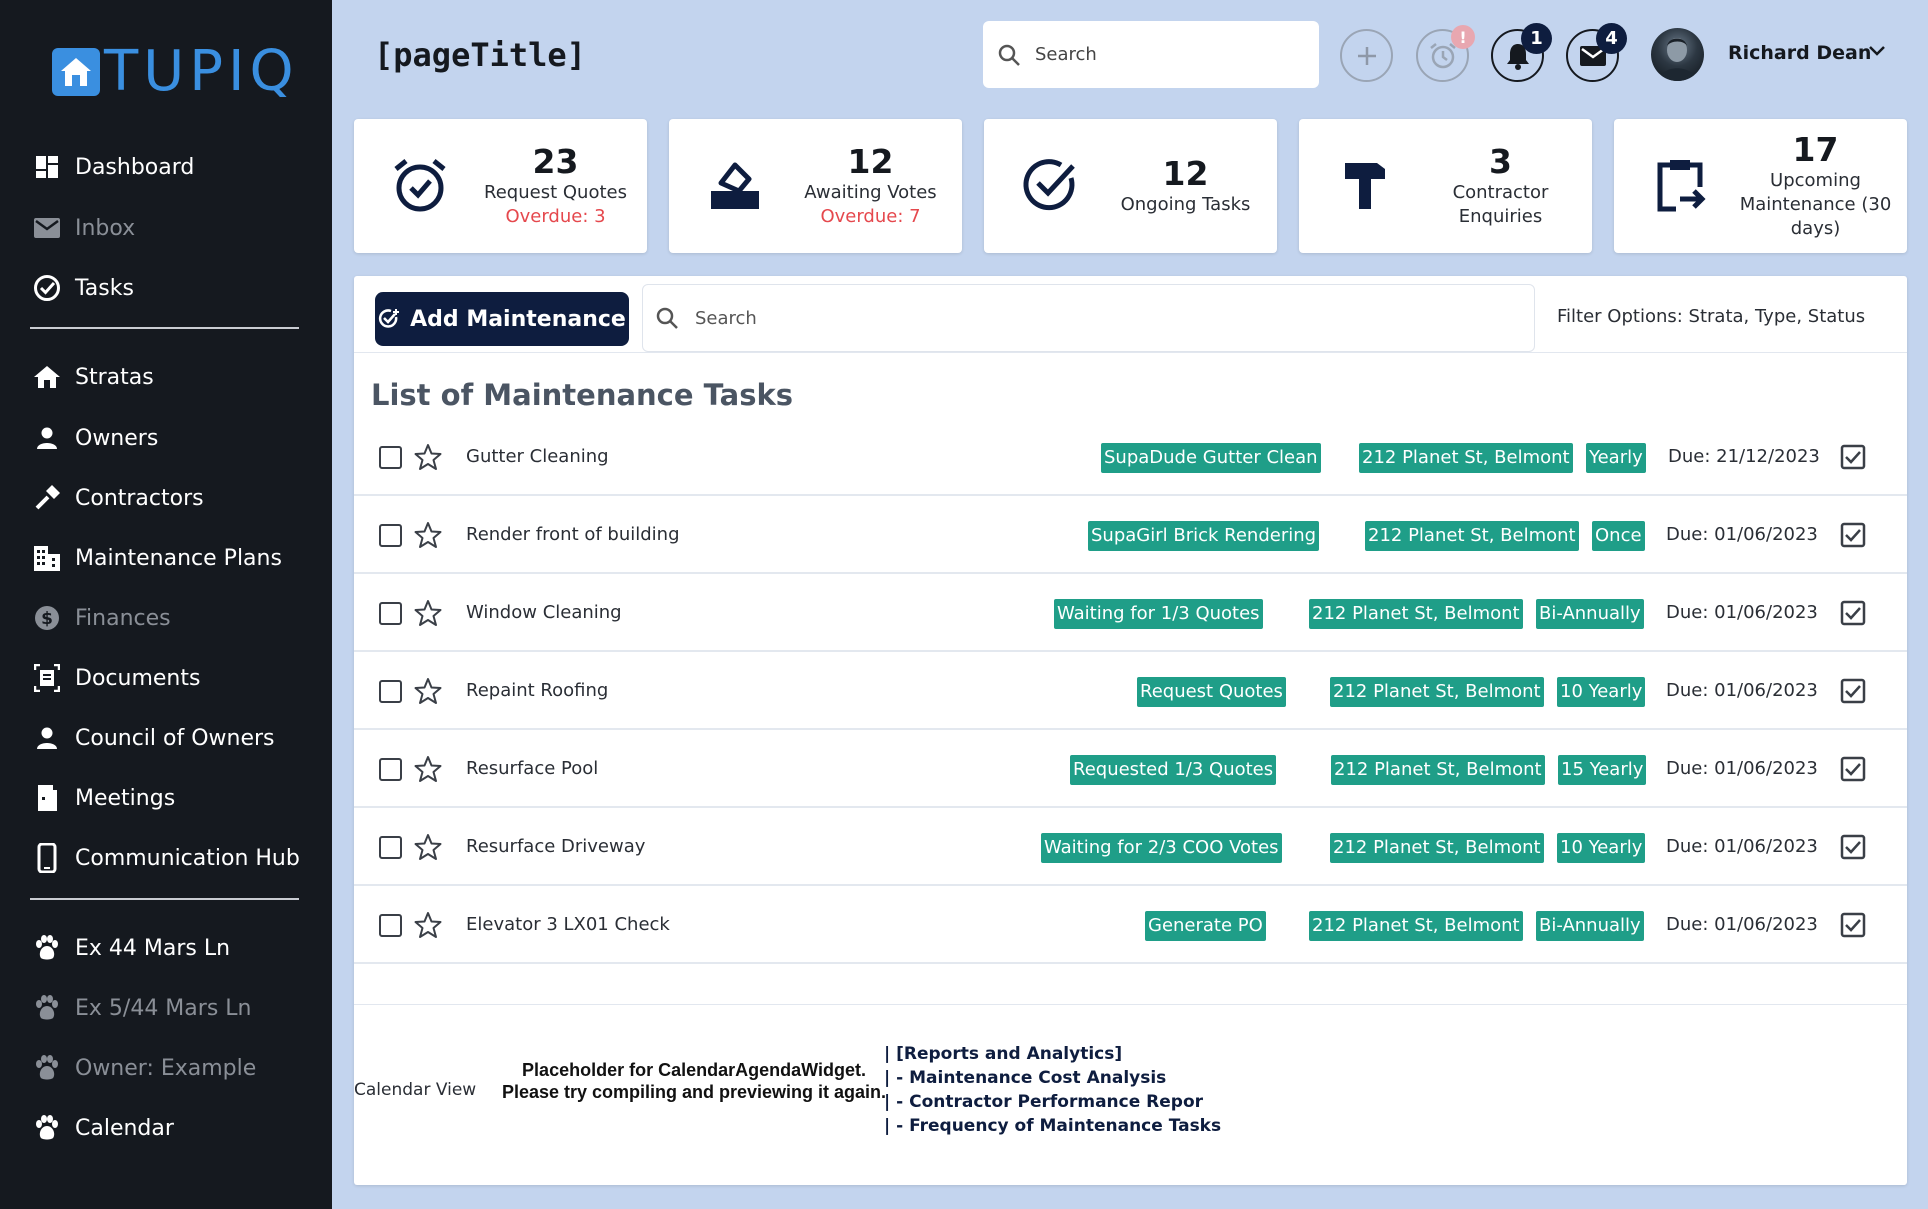 The width and height of the screenshot is (1928, 1209). Describe the element at coordinates (555, 192) in the screenshot. I see `stat-label: Request Quotes` at that location.